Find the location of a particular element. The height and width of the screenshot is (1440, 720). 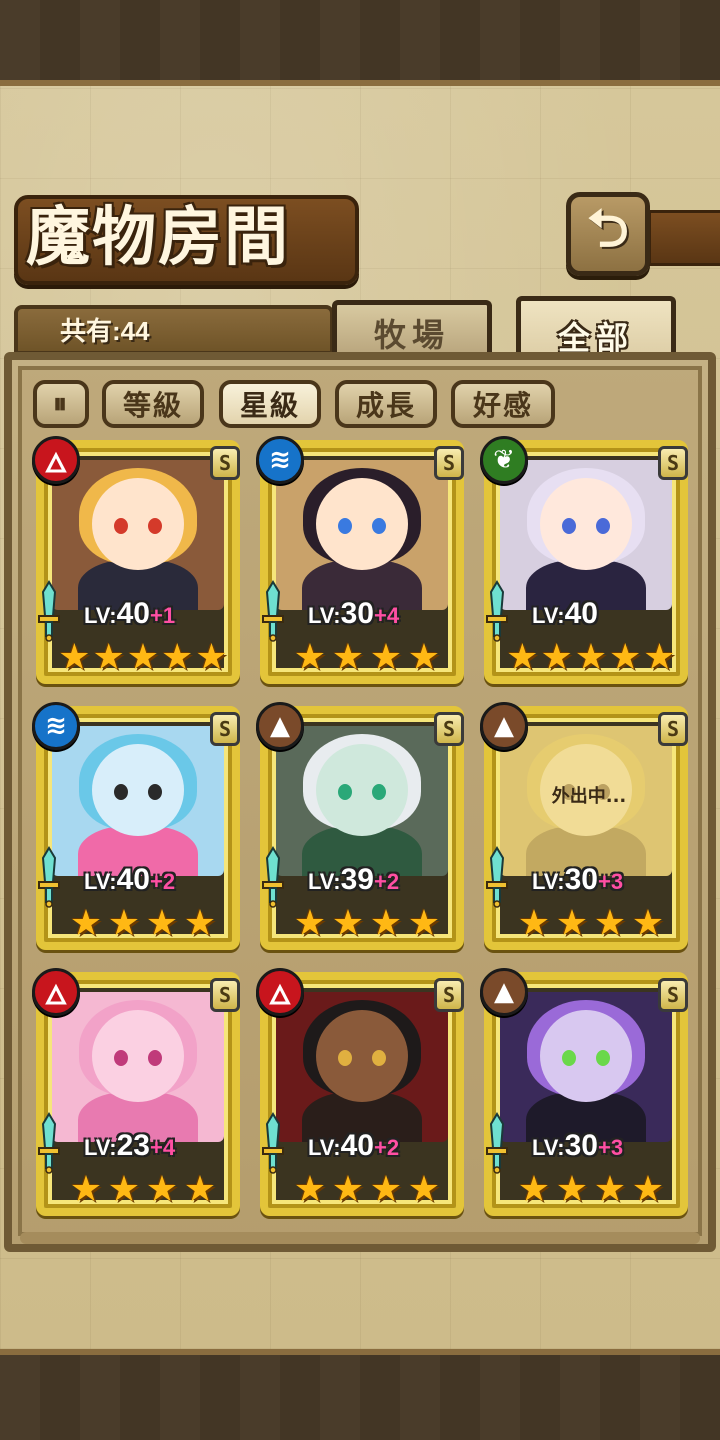

monster-card: 🜂 S LV:40+2 ★ ★ ★ ★ is located at coordinates (360, 1092).